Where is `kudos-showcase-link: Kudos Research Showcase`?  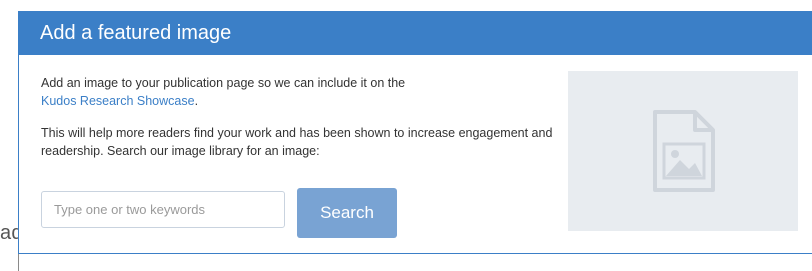
kudos-showcase-link: Kudos Research Showcase is located at coordinates (118, 101).